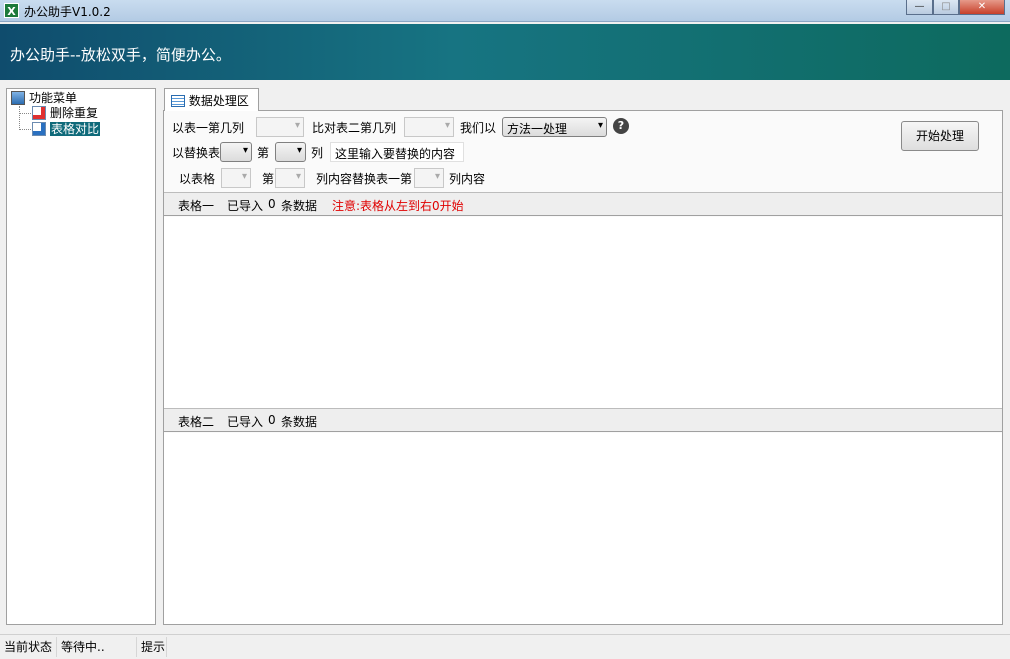 Image resolution: width=1010 pixels, height=659 pixels. What do you see at coordinates (299, 422) in the screenshot?
I see `table2-unit: 条数据` at bounding box center [299, 422].